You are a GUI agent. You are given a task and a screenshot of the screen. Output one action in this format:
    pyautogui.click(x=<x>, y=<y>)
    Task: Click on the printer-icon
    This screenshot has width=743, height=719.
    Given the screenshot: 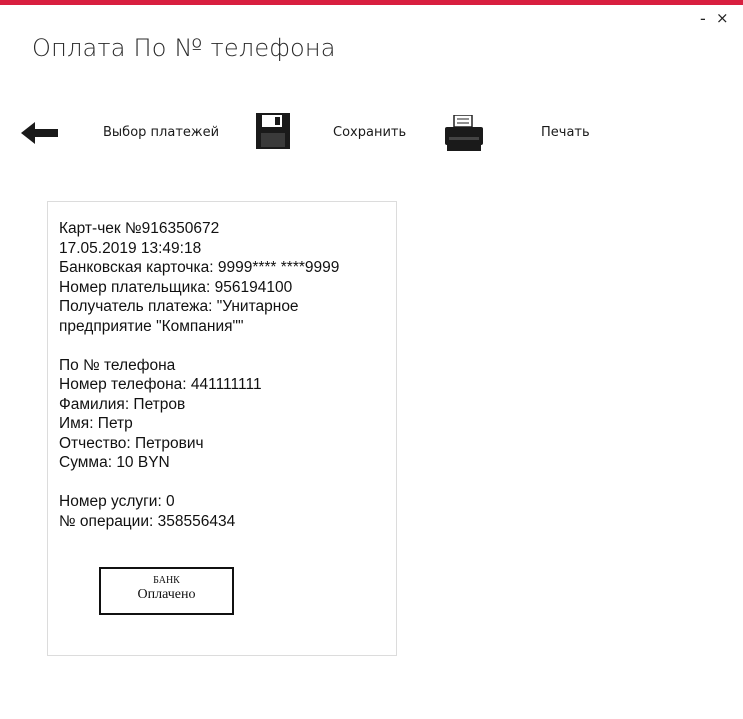 What is the action you would take?
    pyautogui.click(x=464, y=132)
    